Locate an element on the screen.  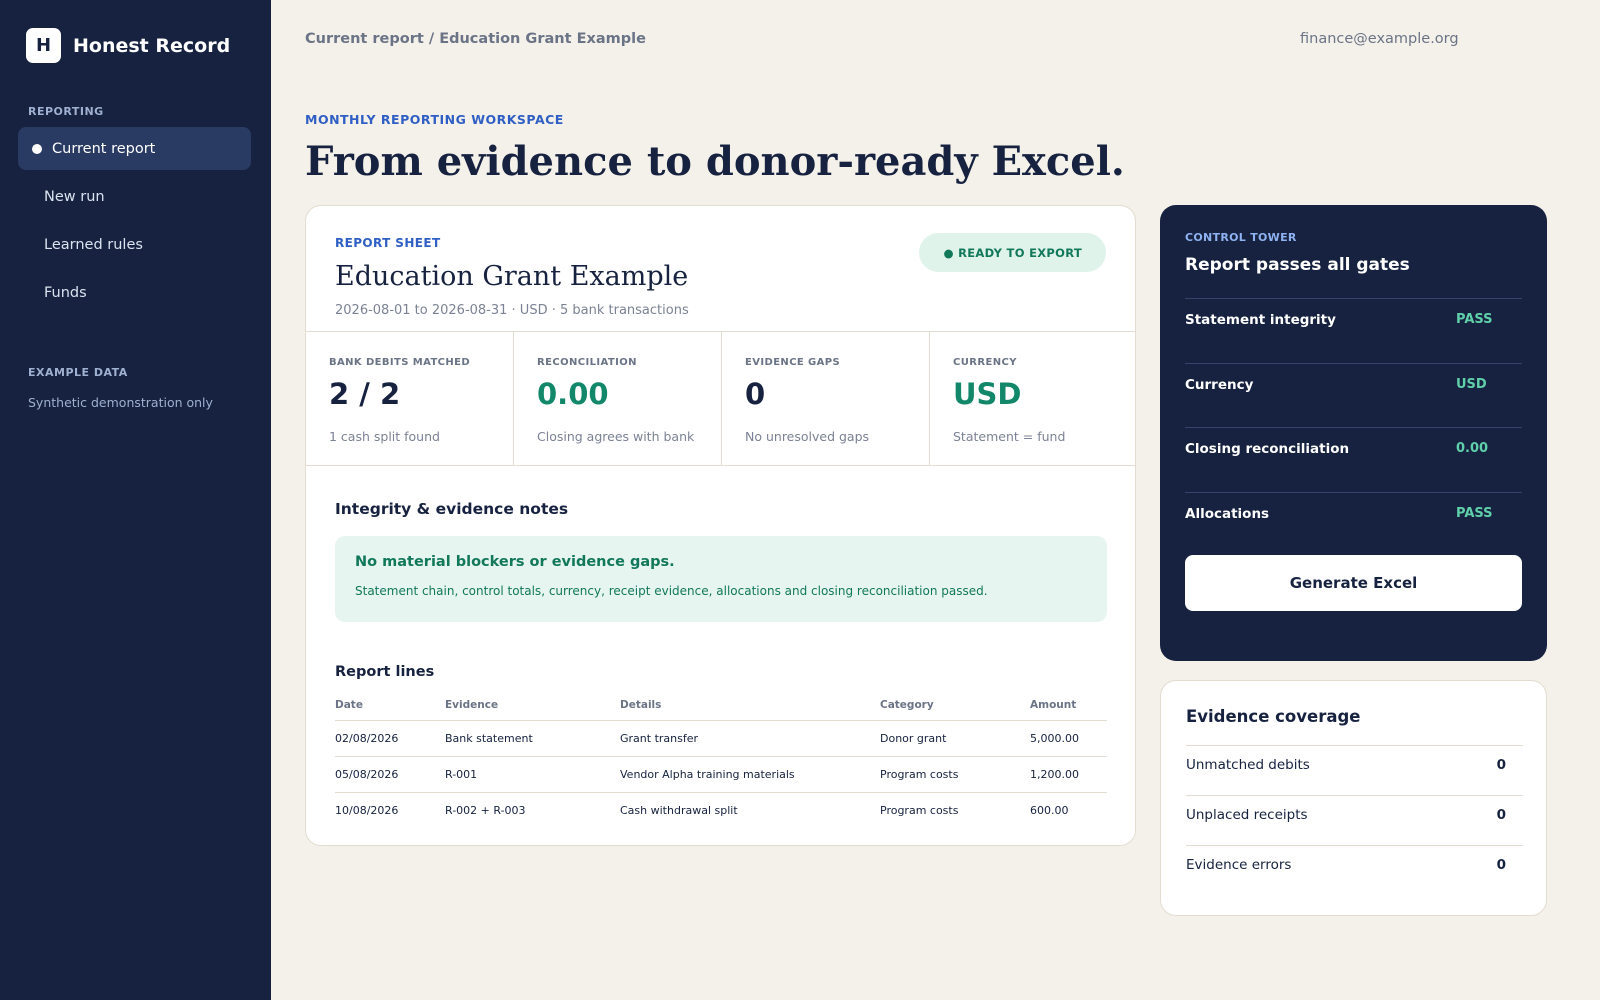
gate-row-statement-integrity: Statement integrity PASS is located at coordinates (1353, 330).